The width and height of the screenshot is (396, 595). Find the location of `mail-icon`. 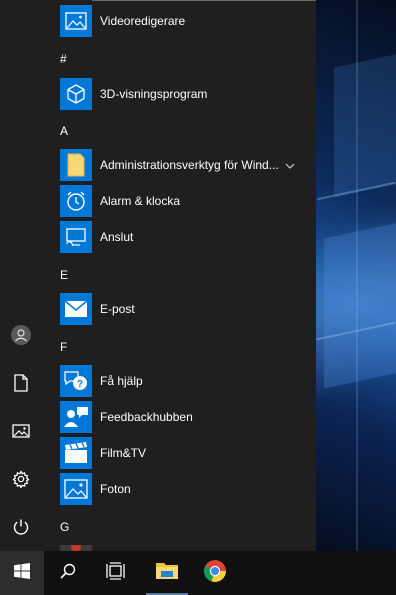

mail-icon is located at coordinates (76, 309).